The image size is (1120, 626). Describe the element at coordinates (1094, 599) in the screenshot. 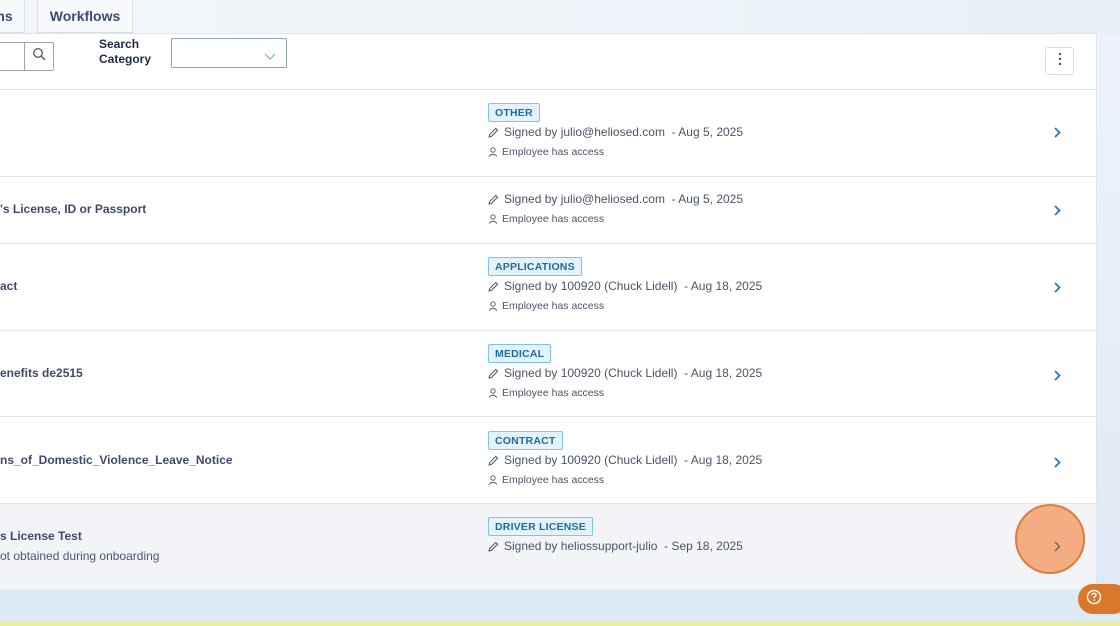

I see `help-icon` at that location.